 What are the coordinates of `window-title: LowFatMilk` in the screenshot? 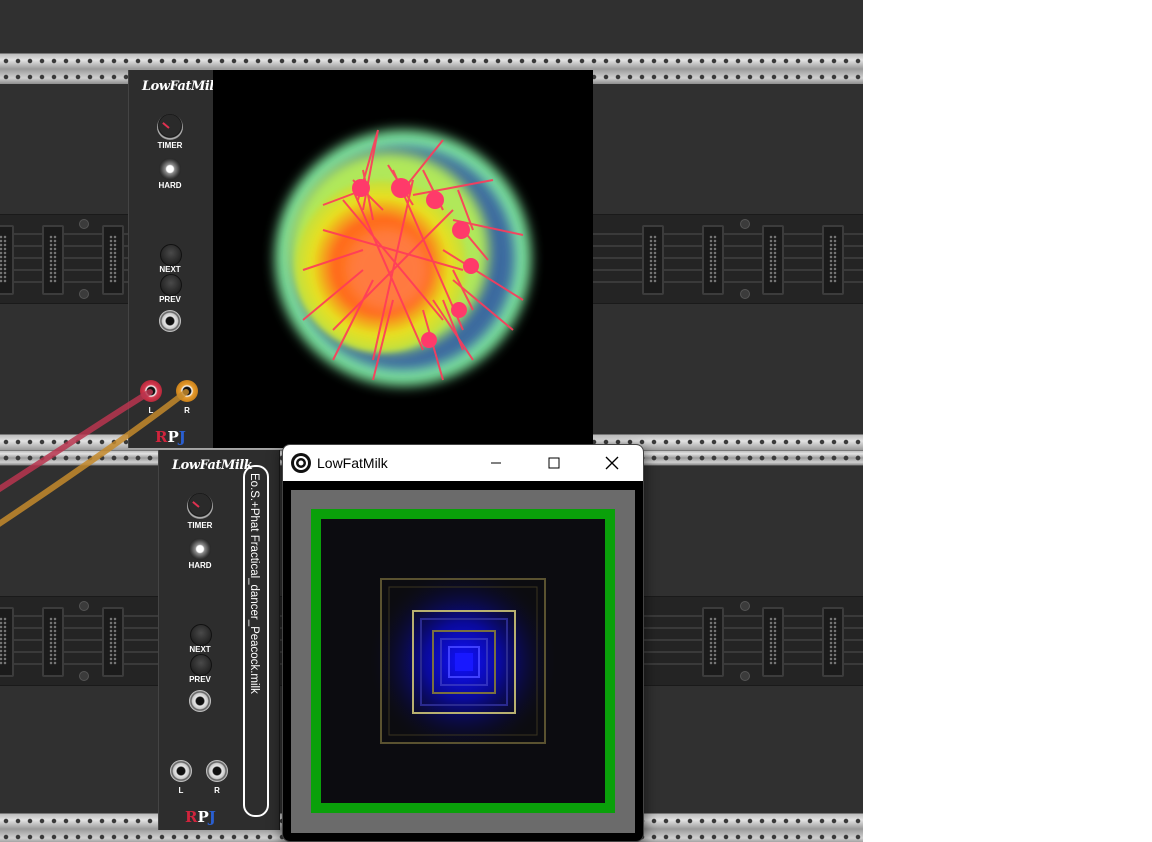 It's located at (352, 463).